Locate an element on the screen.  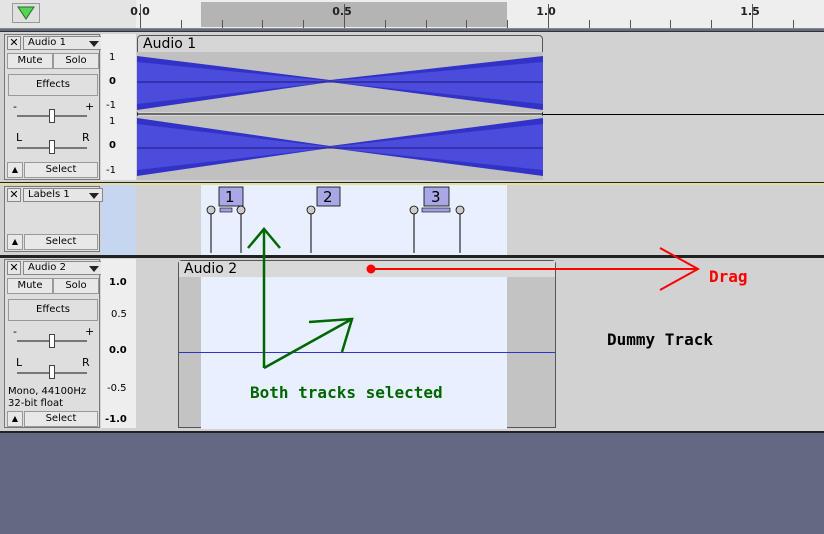
ruler-tick-label: 1.0 is located at coordinates (546, 11).